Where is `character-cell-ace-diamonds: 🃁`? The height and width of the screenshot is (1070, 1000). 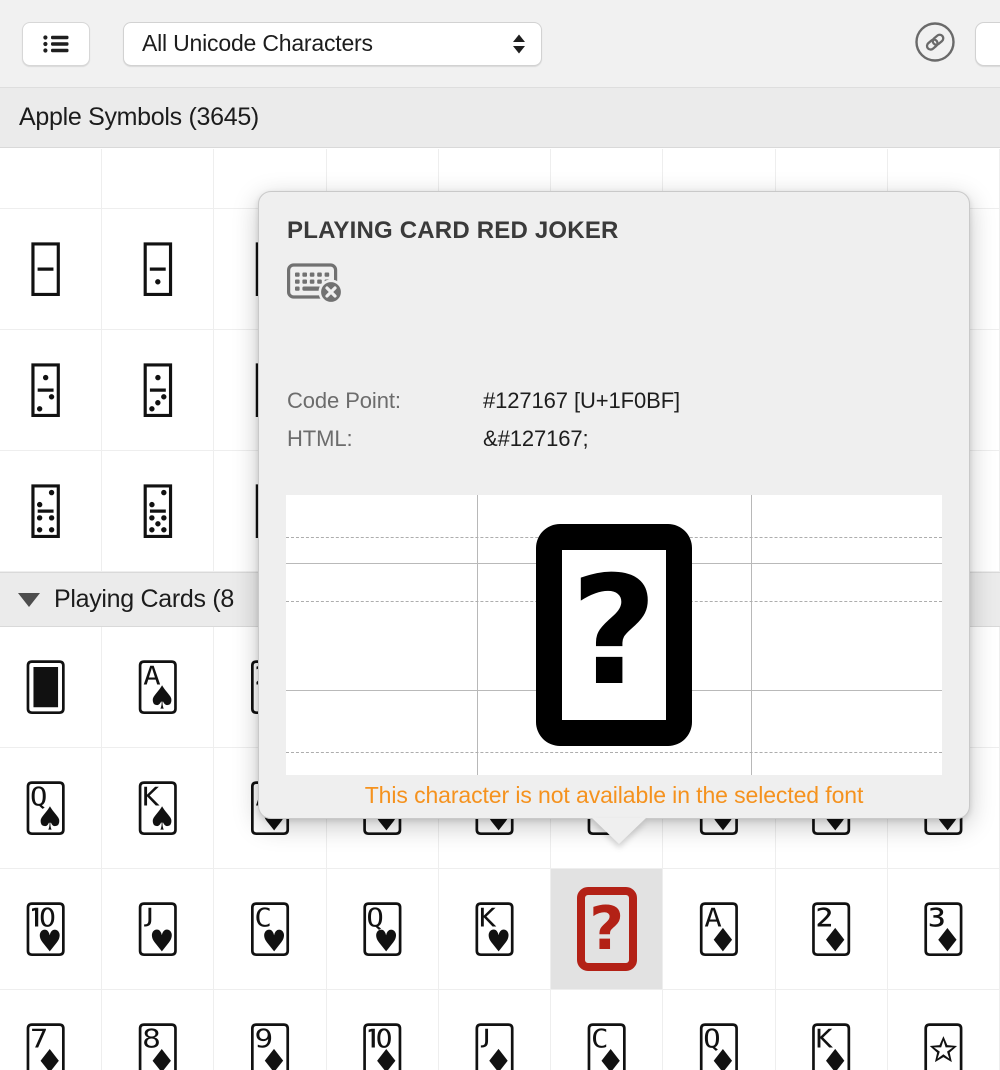
character-cell-ace-diamonds: 🃁 is located at coordinates (719, 929).